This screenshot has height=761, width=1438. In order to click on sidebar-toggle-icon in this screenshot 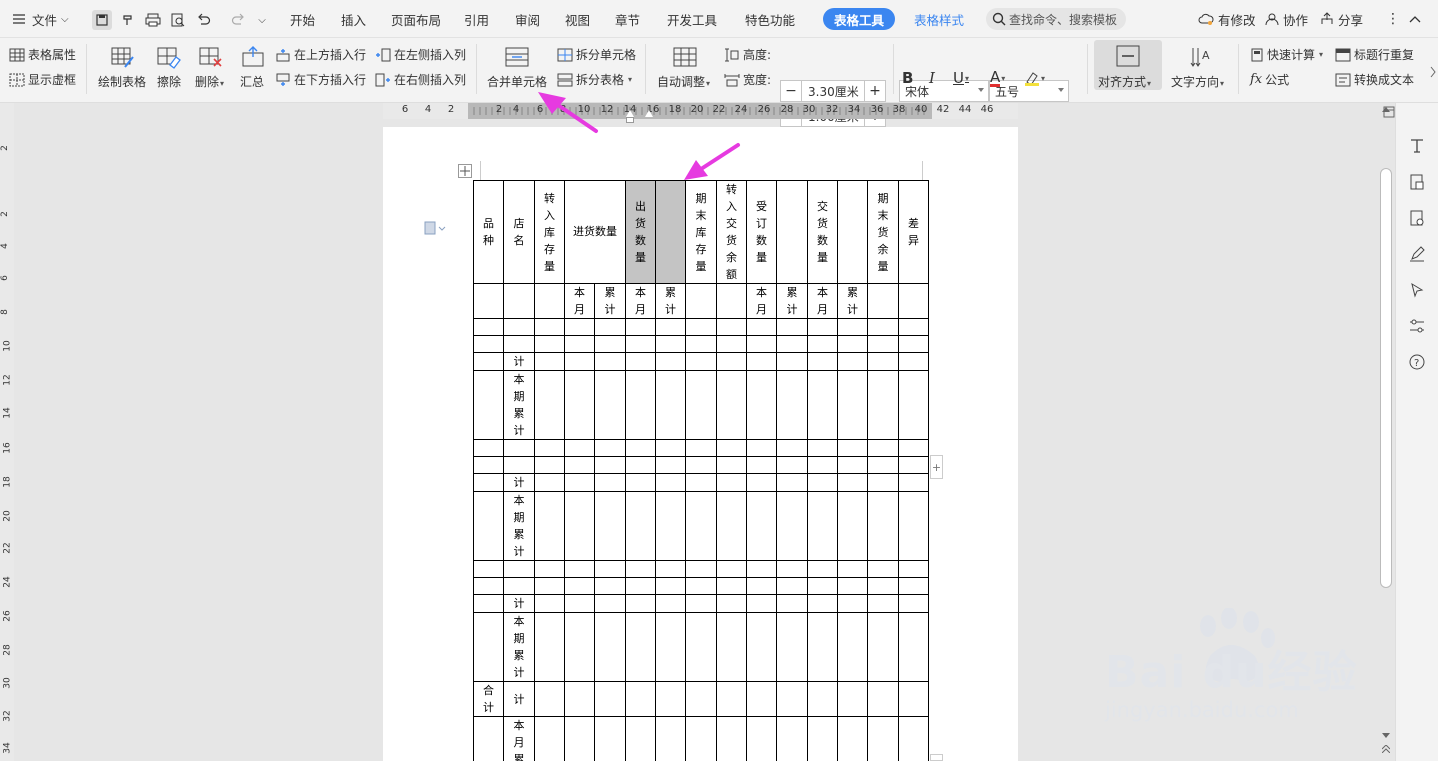, I will do `click(1389, 112)`.